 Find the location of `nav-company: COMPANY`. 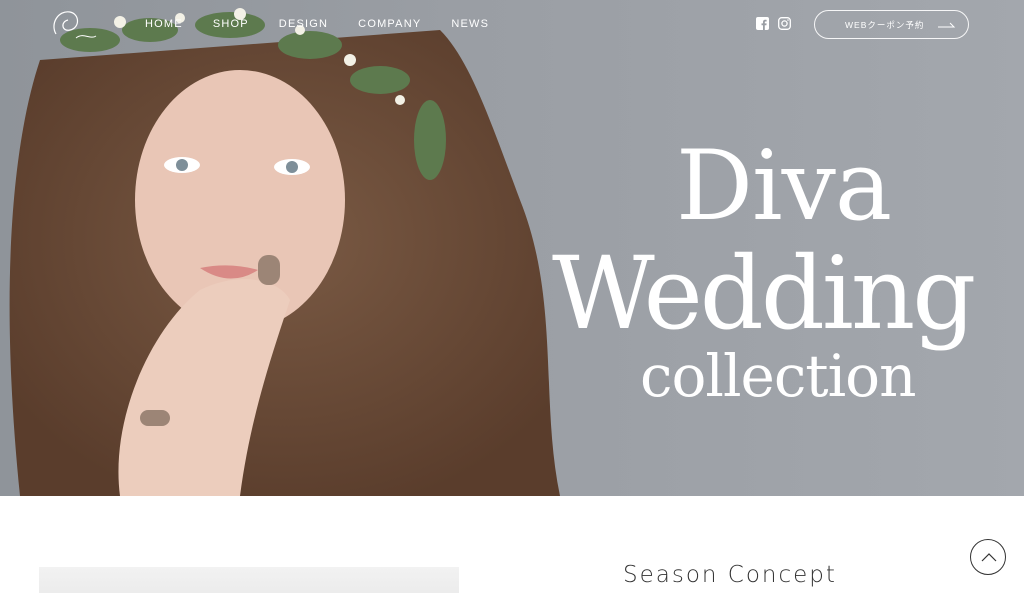

nav-company: COMPANY is located at coordinates (389, 24).